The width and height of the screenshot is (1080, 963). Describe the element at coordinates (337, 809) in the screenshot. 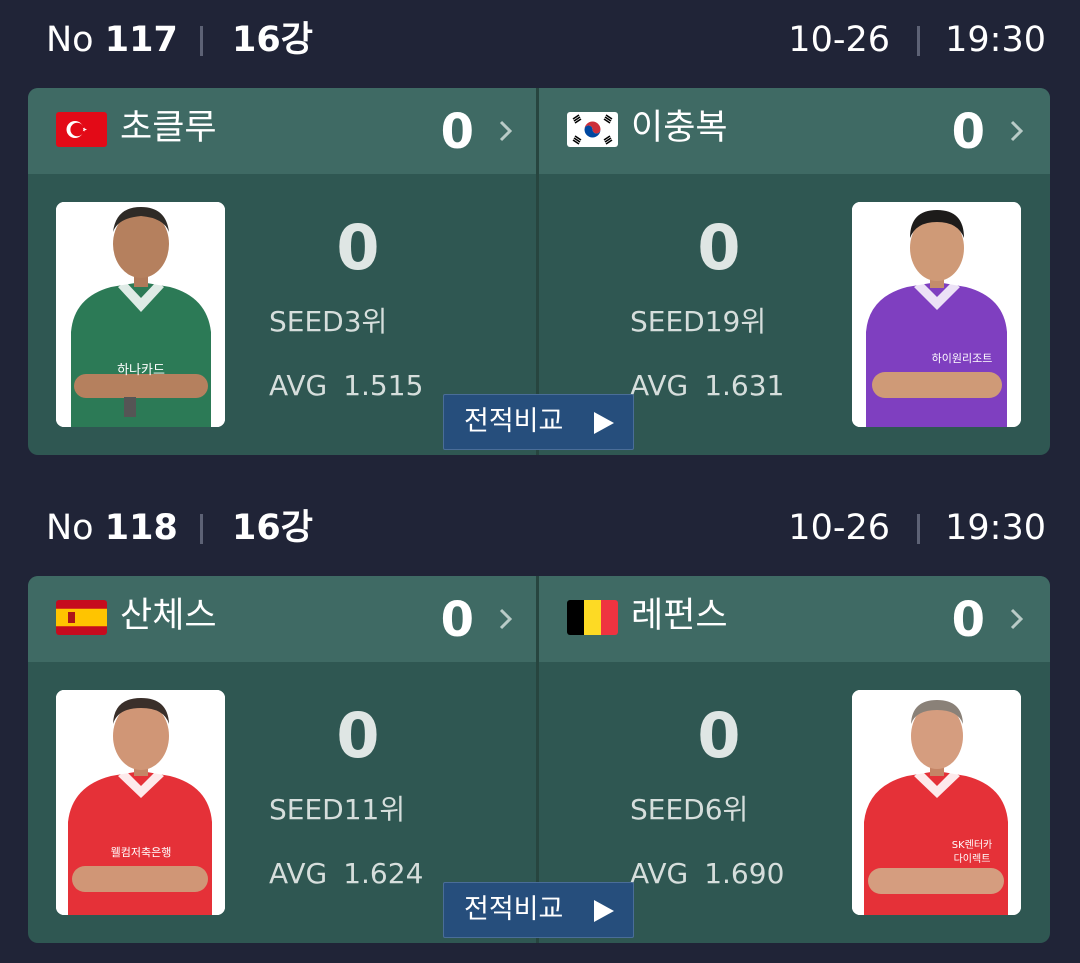

I see `player-seed: SEED11위` at that location.